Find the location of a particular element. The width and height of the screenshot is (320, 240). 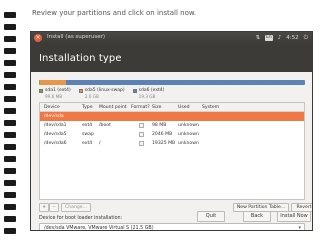

back-button: Back is located at coordinates (257, 216).